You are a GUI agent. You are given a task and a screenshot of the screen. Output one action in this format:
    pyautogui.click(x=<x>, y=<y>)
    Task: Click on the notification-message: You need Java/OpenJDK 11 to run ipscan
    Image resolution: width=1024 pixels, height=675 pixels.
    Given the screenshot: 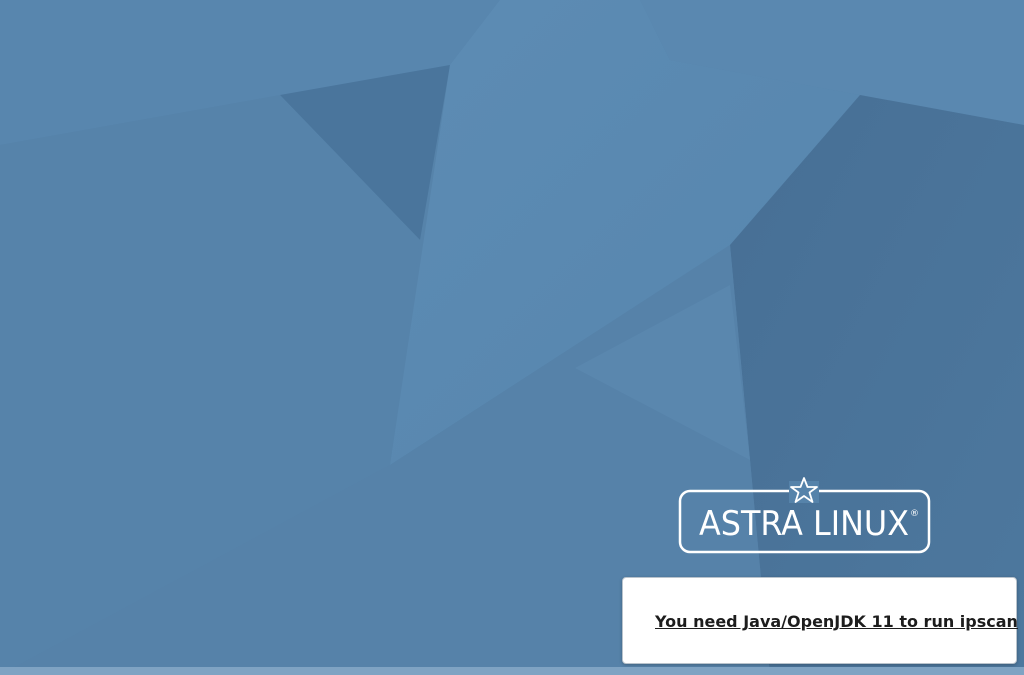 What is the action you would take?
    pyautogui.click(x=836, y=621)
    